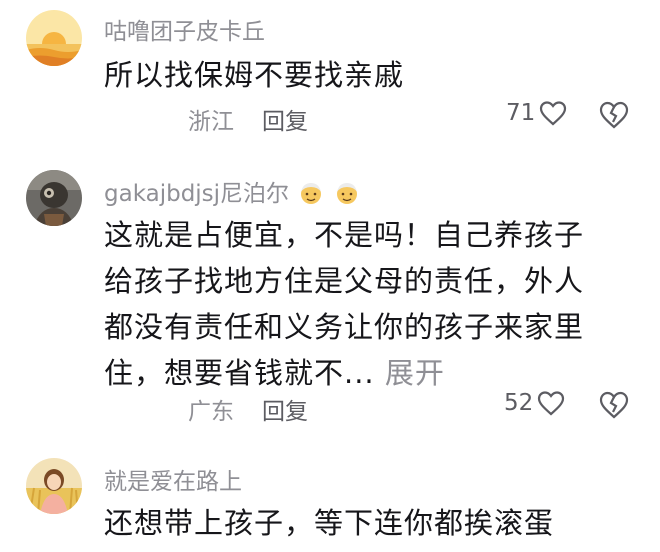  I want to click on sunset-avatar-icon, so click(54, 38).